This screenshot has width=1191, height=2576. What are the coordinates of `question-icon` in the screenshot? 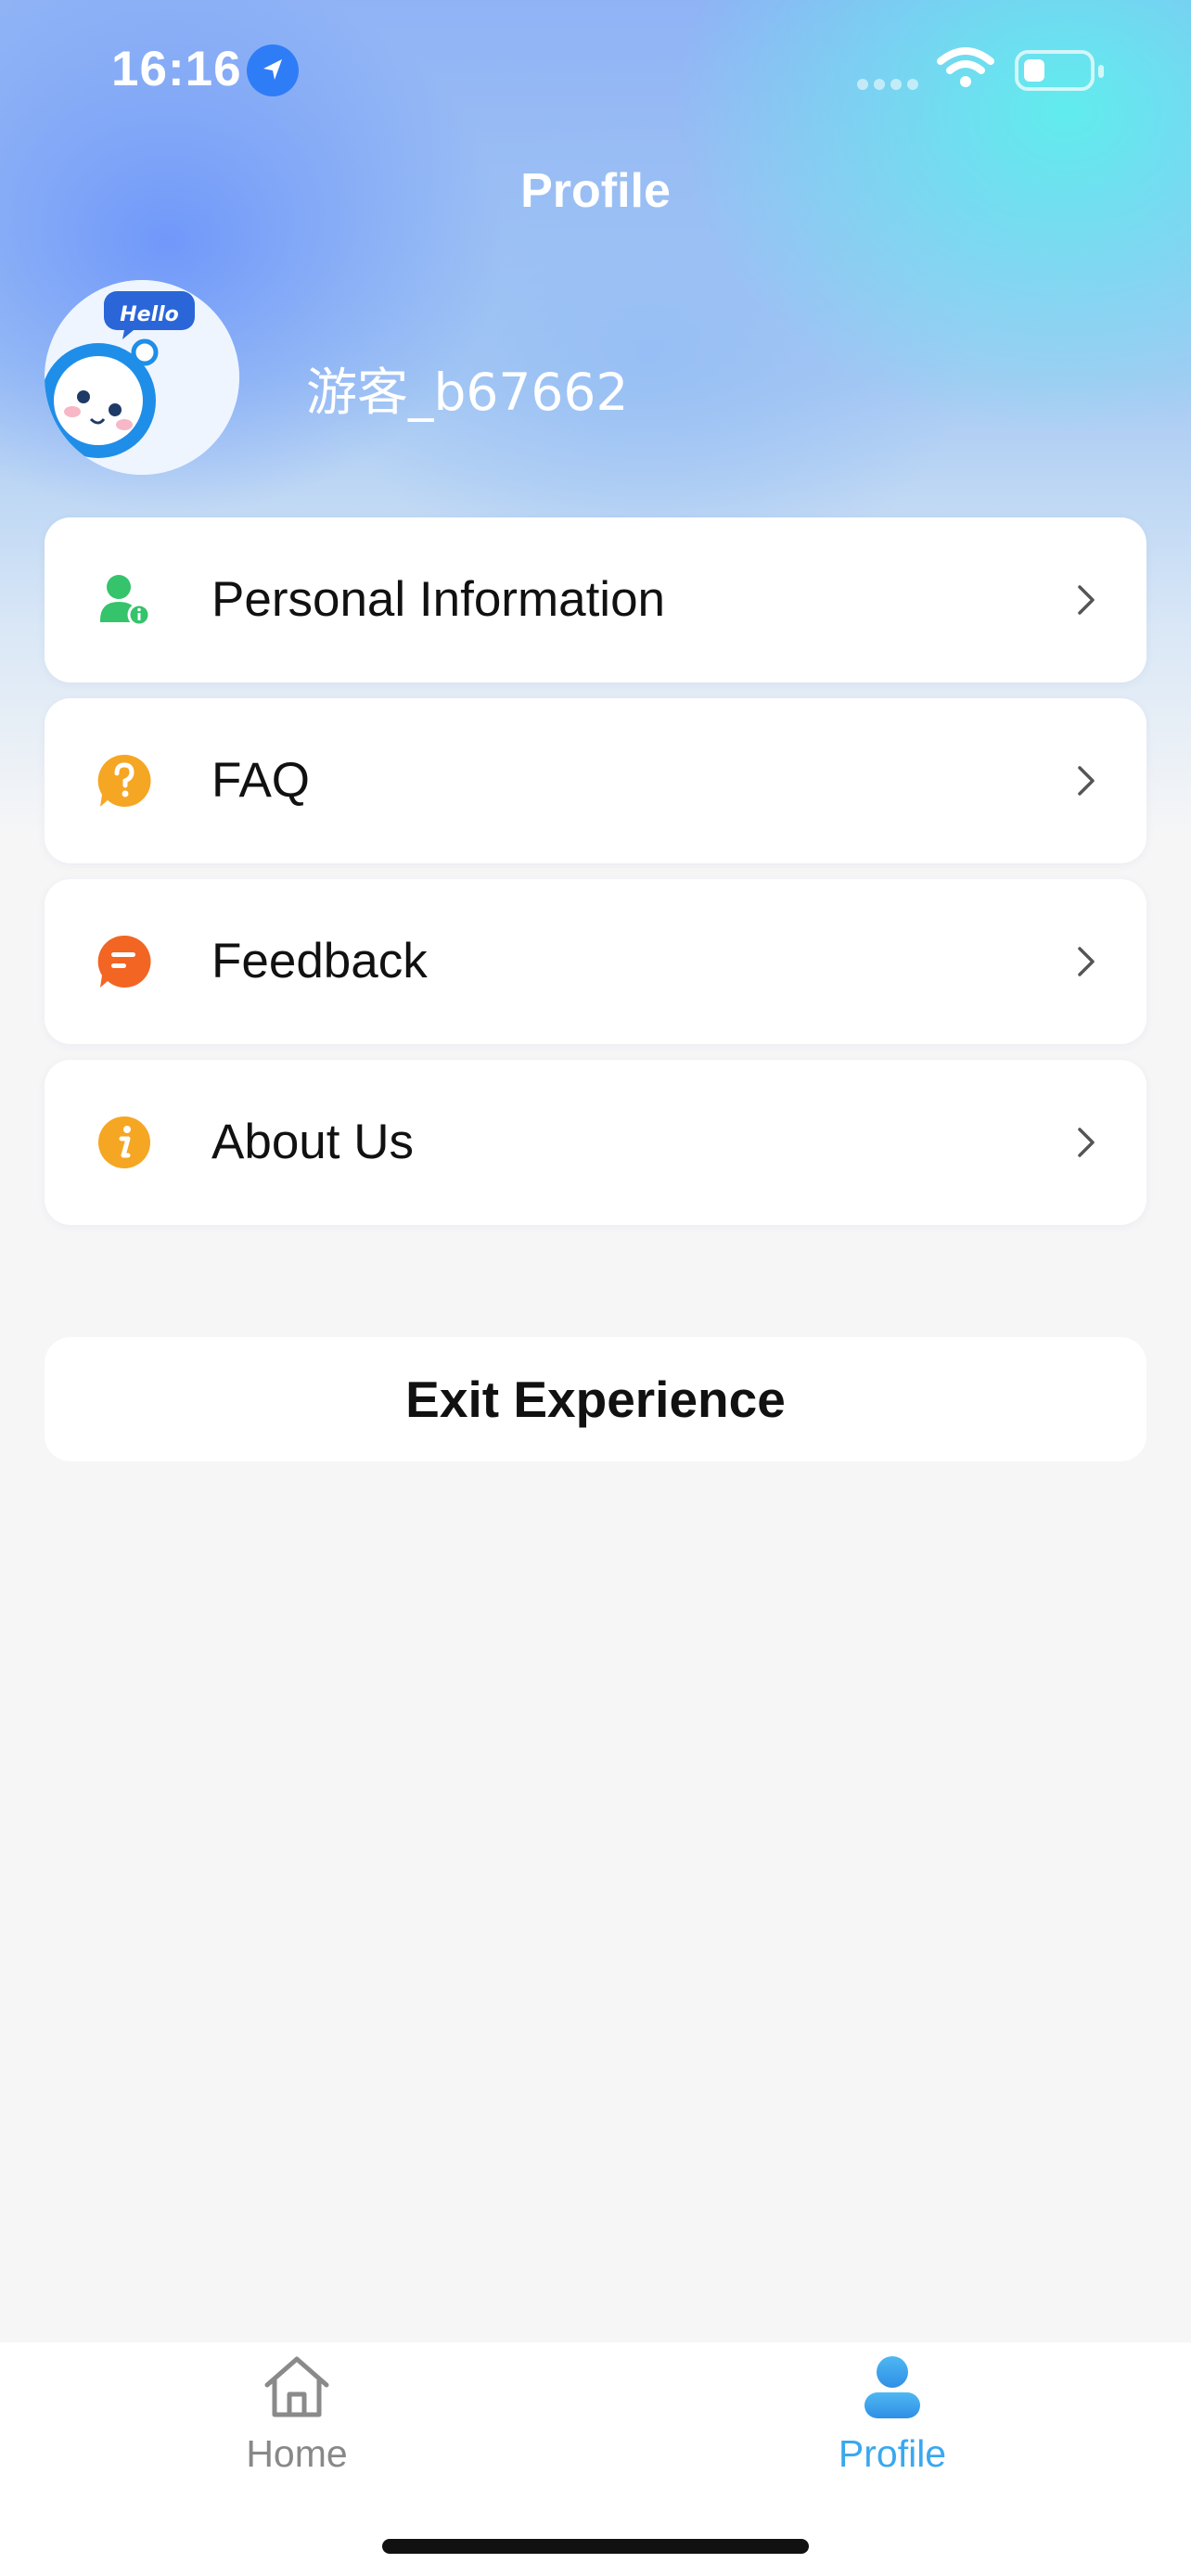 It's located at (124, 781).